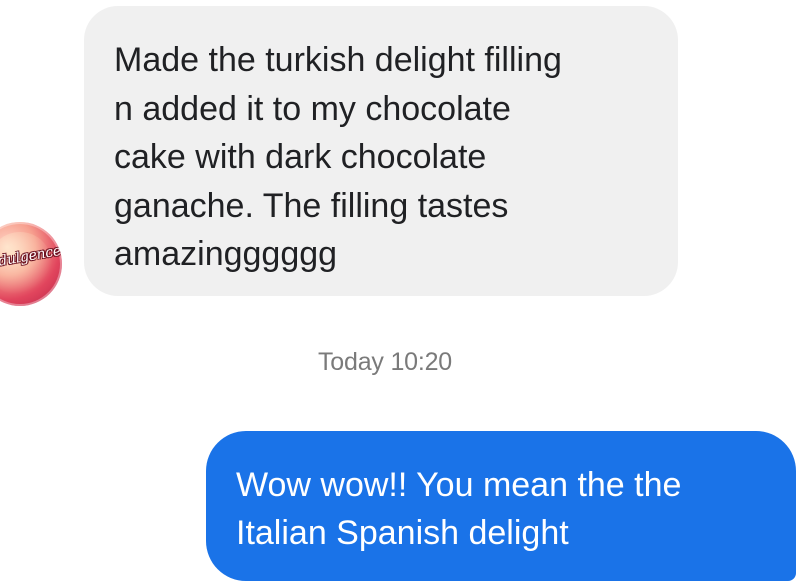 The height and width of the screenshot is (581, 800). What do you see at coordinates (226, 254) in the screenshot?
I see `incoming-message-line: amazingggggg` at bounding box center [226, 254].